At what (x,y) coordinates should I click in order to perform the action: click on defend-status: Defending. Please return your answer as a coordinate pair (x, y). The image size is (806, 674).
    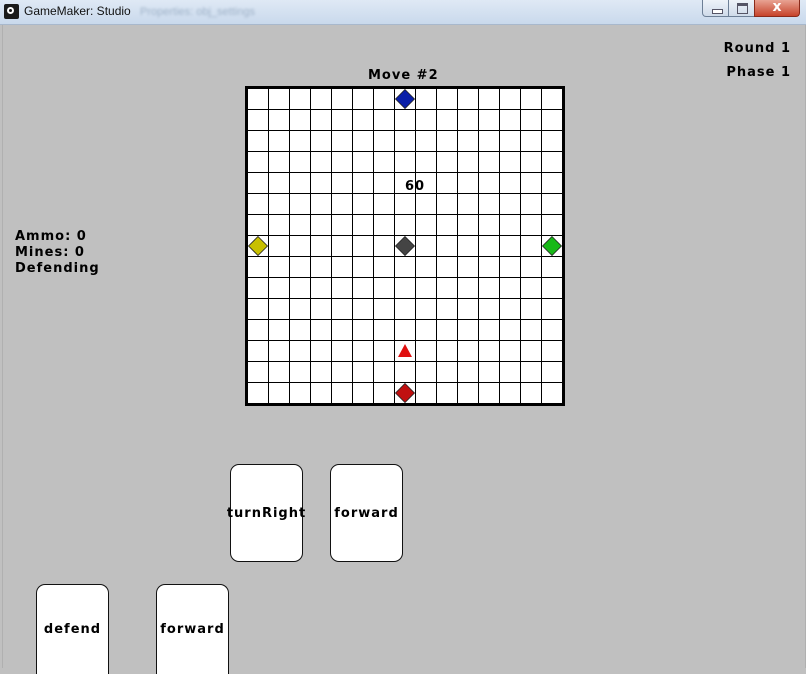
    Looking at the image, I should click on (57, 268).